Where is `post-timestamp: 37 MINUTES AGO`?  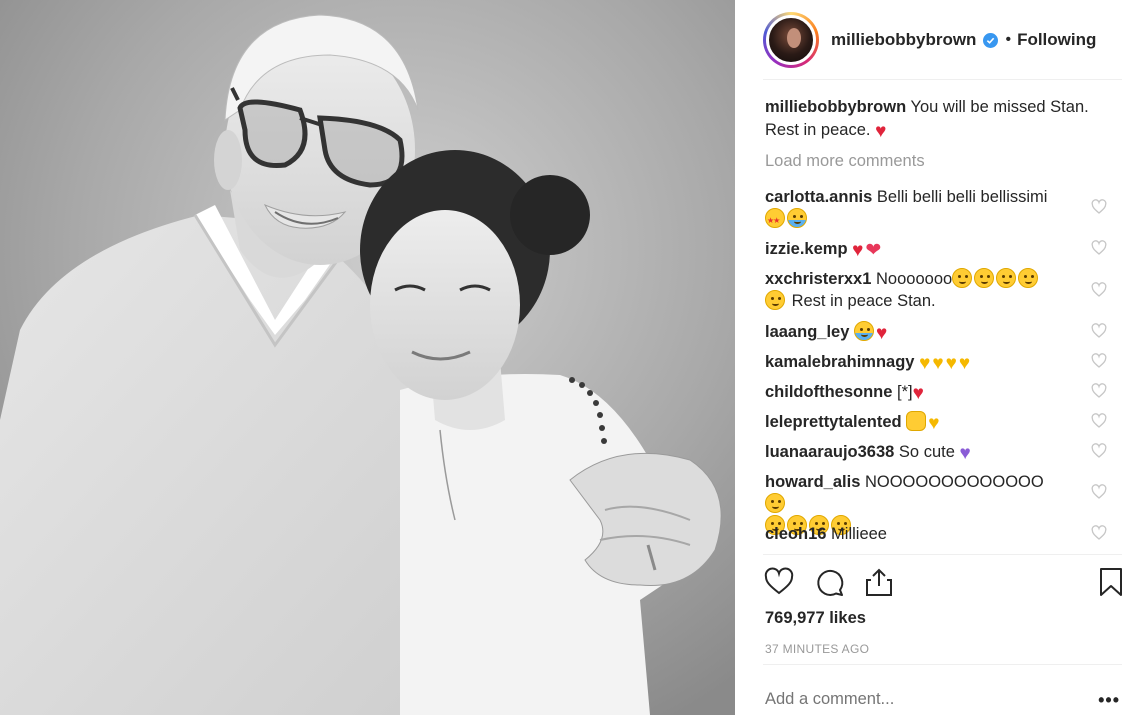
post-timestamp: 37 MINUTES AGO is located at coordinates (817, 649).